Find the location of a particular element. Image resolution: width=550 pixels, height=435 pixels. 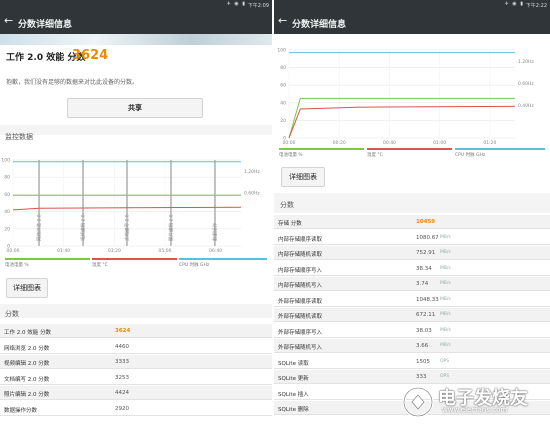

phase-label: 文档编写 2.0 is located at coordinates (127, 227).